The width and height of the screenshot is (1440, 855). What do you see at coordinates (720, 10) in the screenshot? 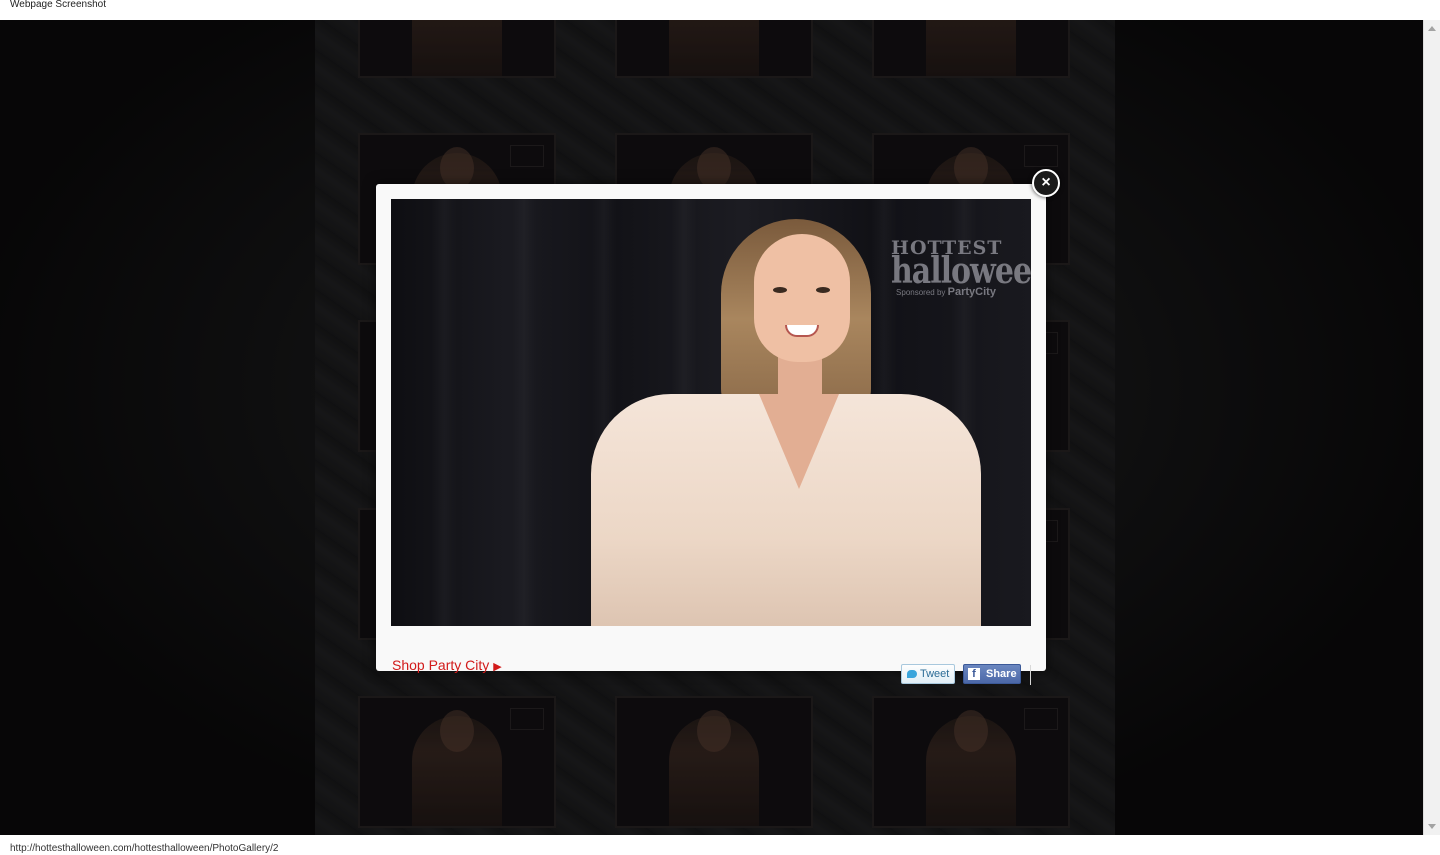
I see `window-caption: Webpage Screenshot` at bounding box center [720, 10].